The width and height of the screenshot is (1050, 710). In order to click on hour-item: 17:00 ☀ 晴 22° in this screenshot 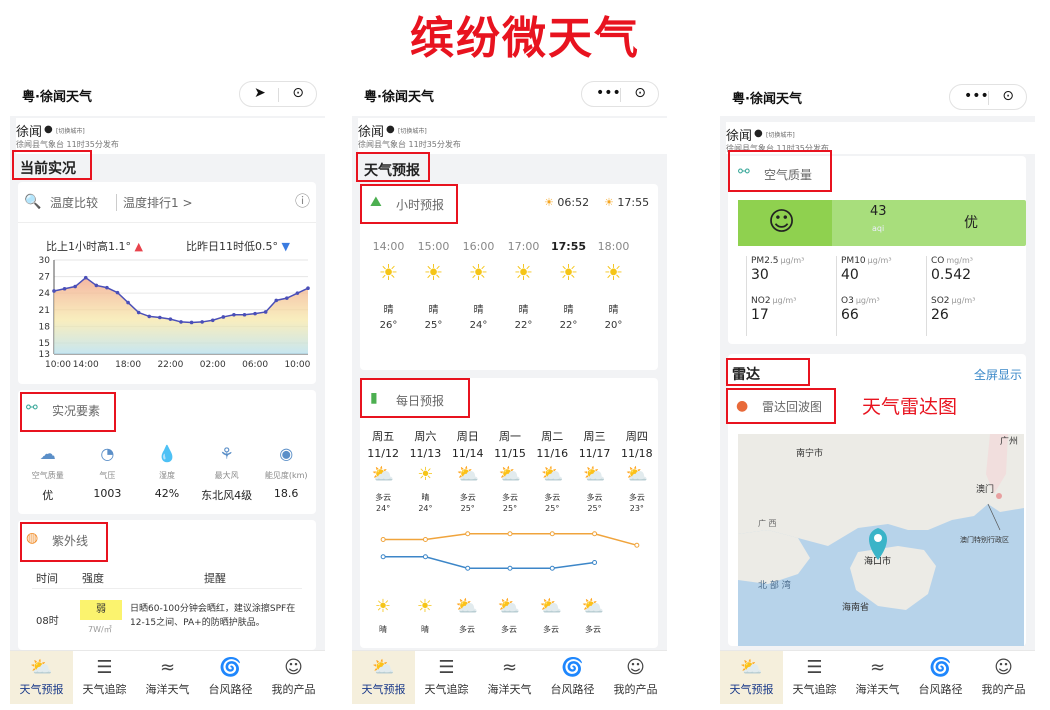, I will do `click(523, 300)`.